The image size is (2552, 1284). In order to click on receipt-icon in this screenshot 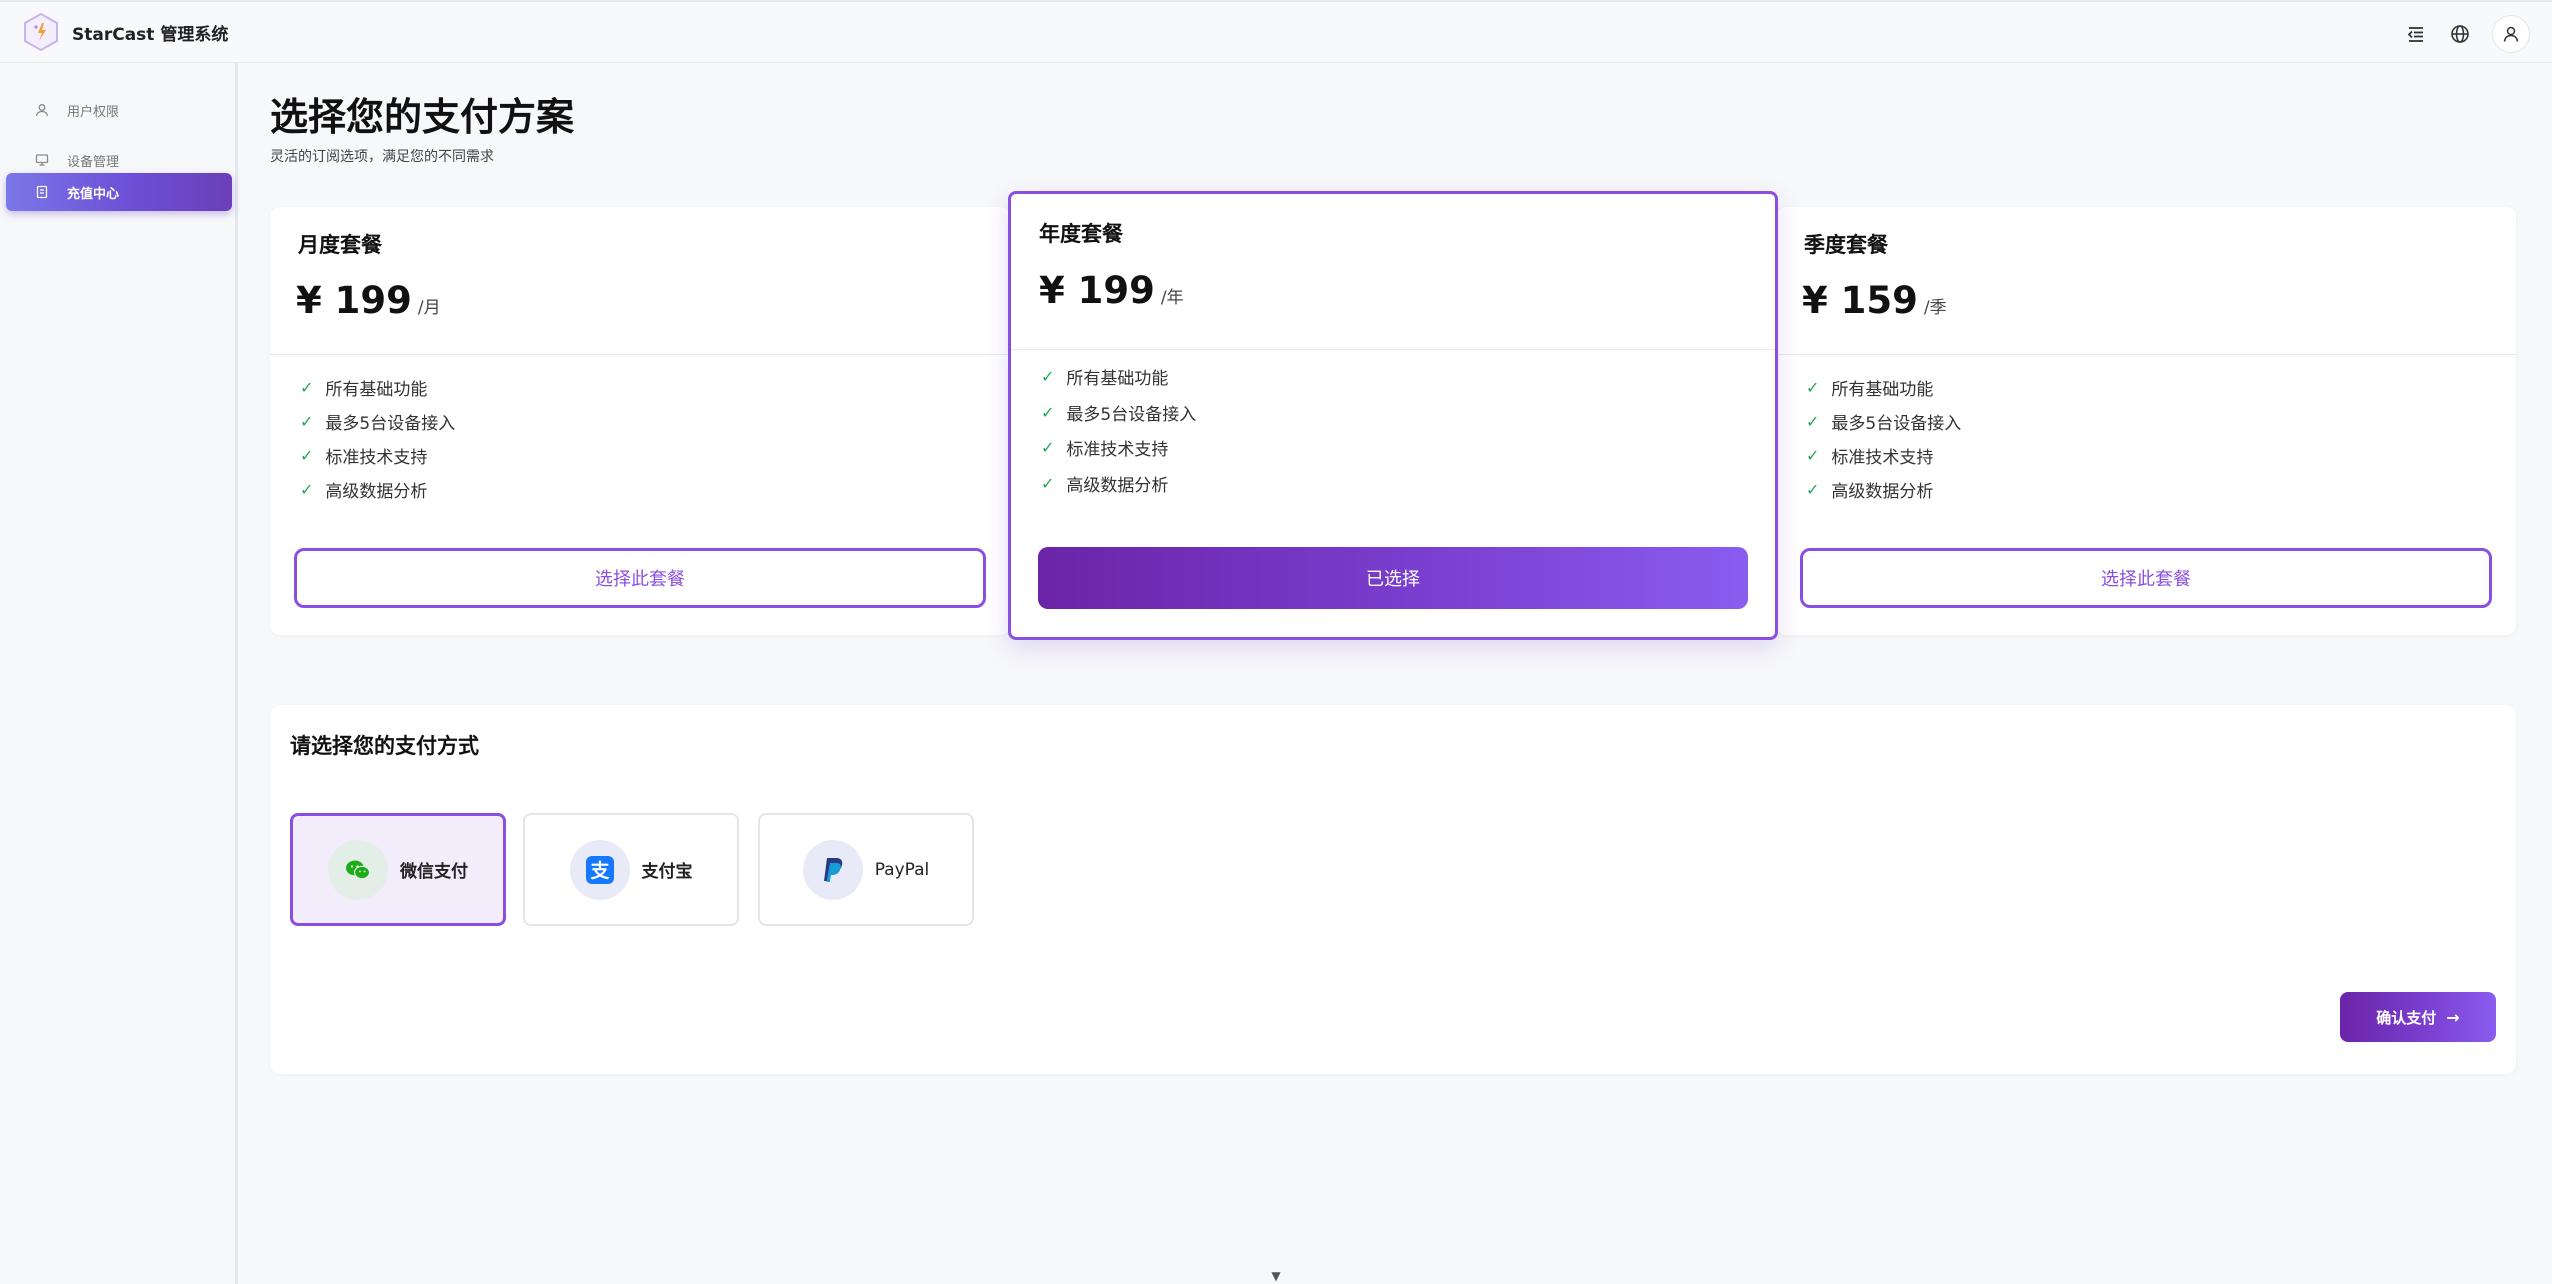, I will do `click(42, 192)`.